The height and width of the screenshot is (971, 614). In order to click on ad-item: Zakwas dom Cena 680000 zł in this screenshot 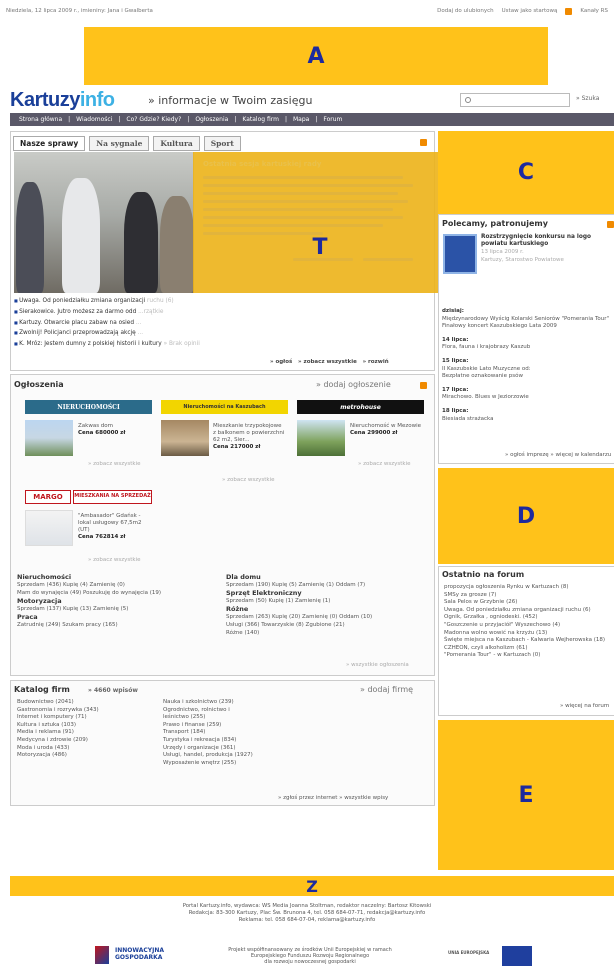, I will do `click(101, 430)`.